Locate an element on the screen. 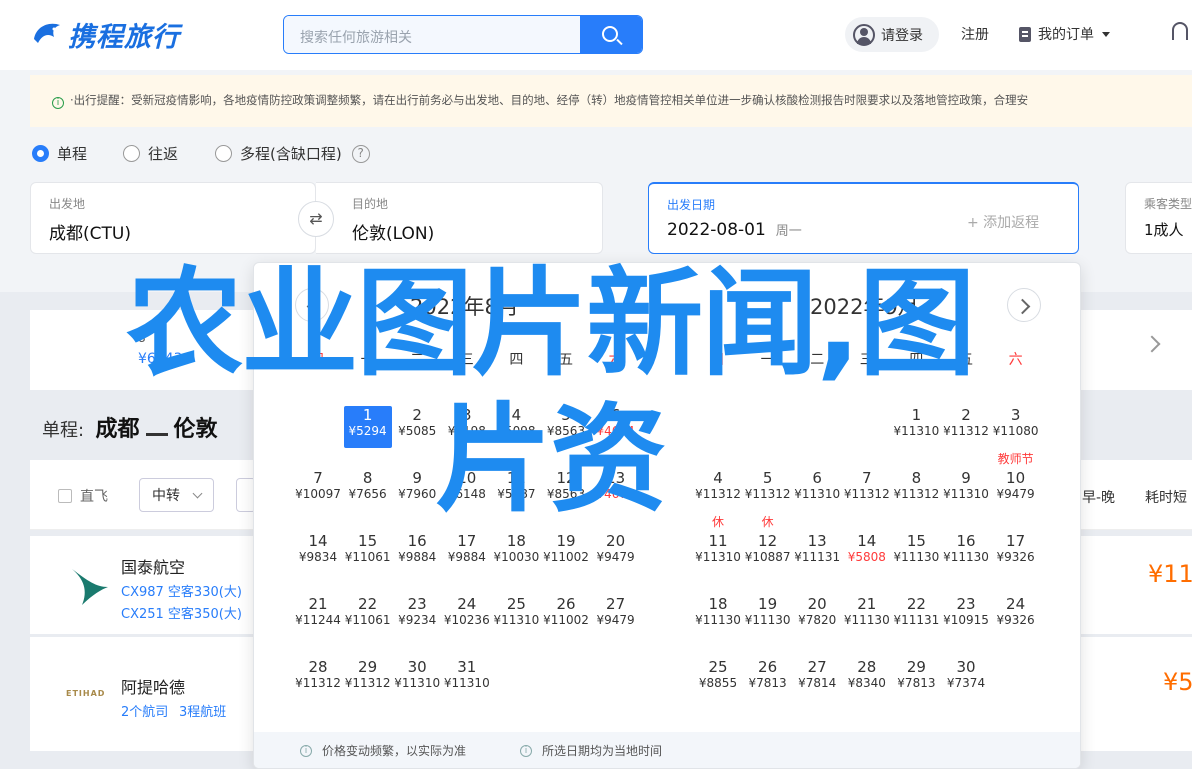 The width and height of the screenshot is (1192, 769). calendar-day: 24 ¥10236 is located at coordinates (467, 616).